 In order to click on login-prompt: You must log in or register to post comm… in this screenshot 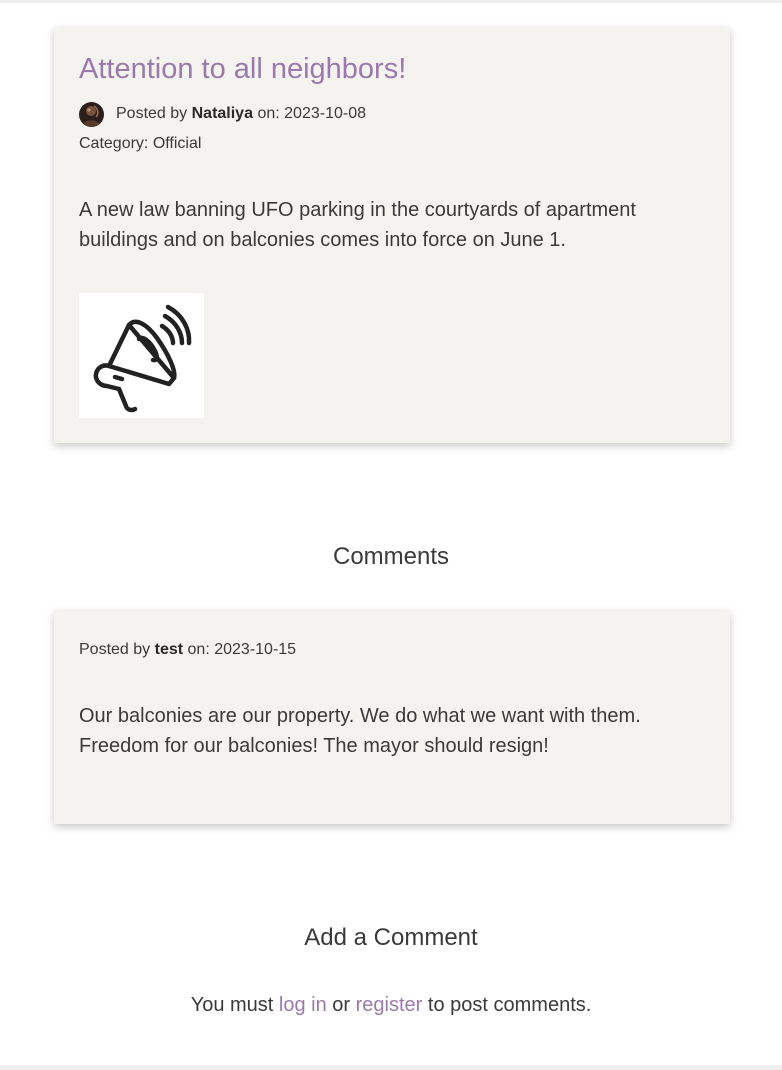, I will do `click(391, 1005)`.